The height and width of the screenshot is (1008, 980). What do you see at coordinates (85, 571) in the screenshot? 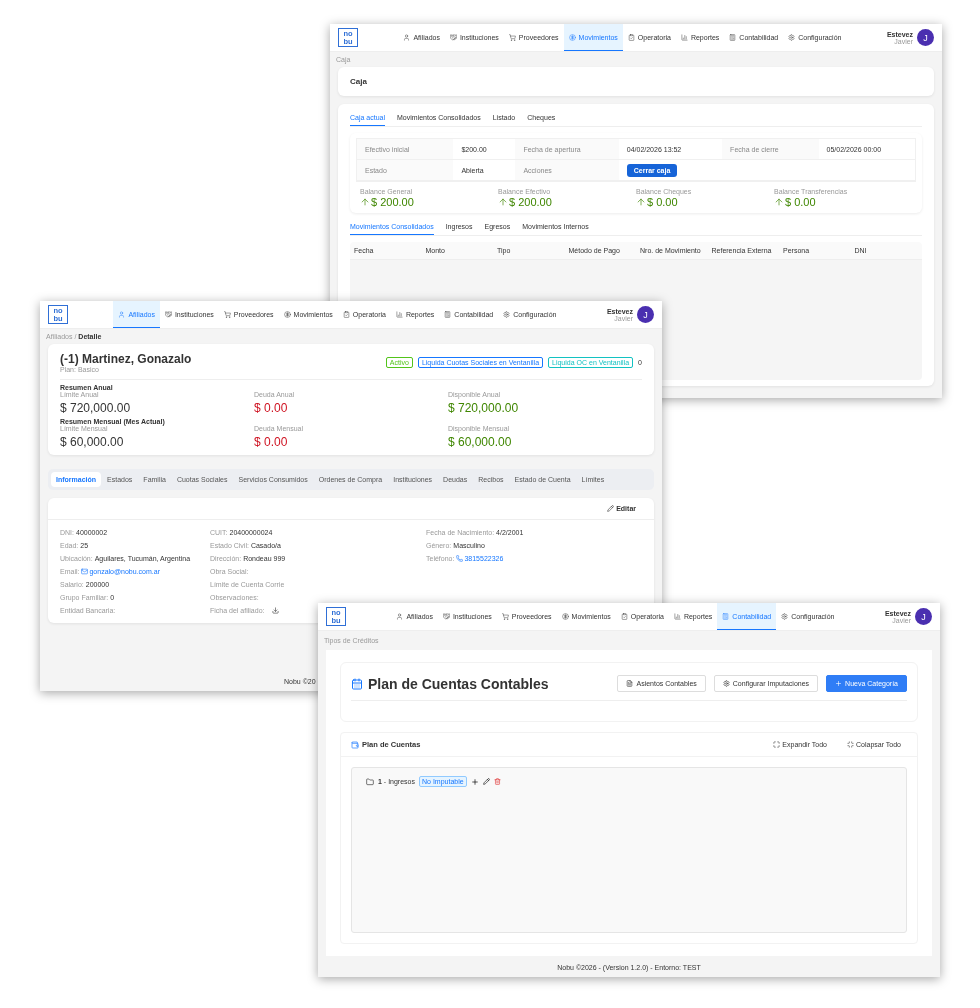
I see `mail-icon` at bounding box center [85, 571].